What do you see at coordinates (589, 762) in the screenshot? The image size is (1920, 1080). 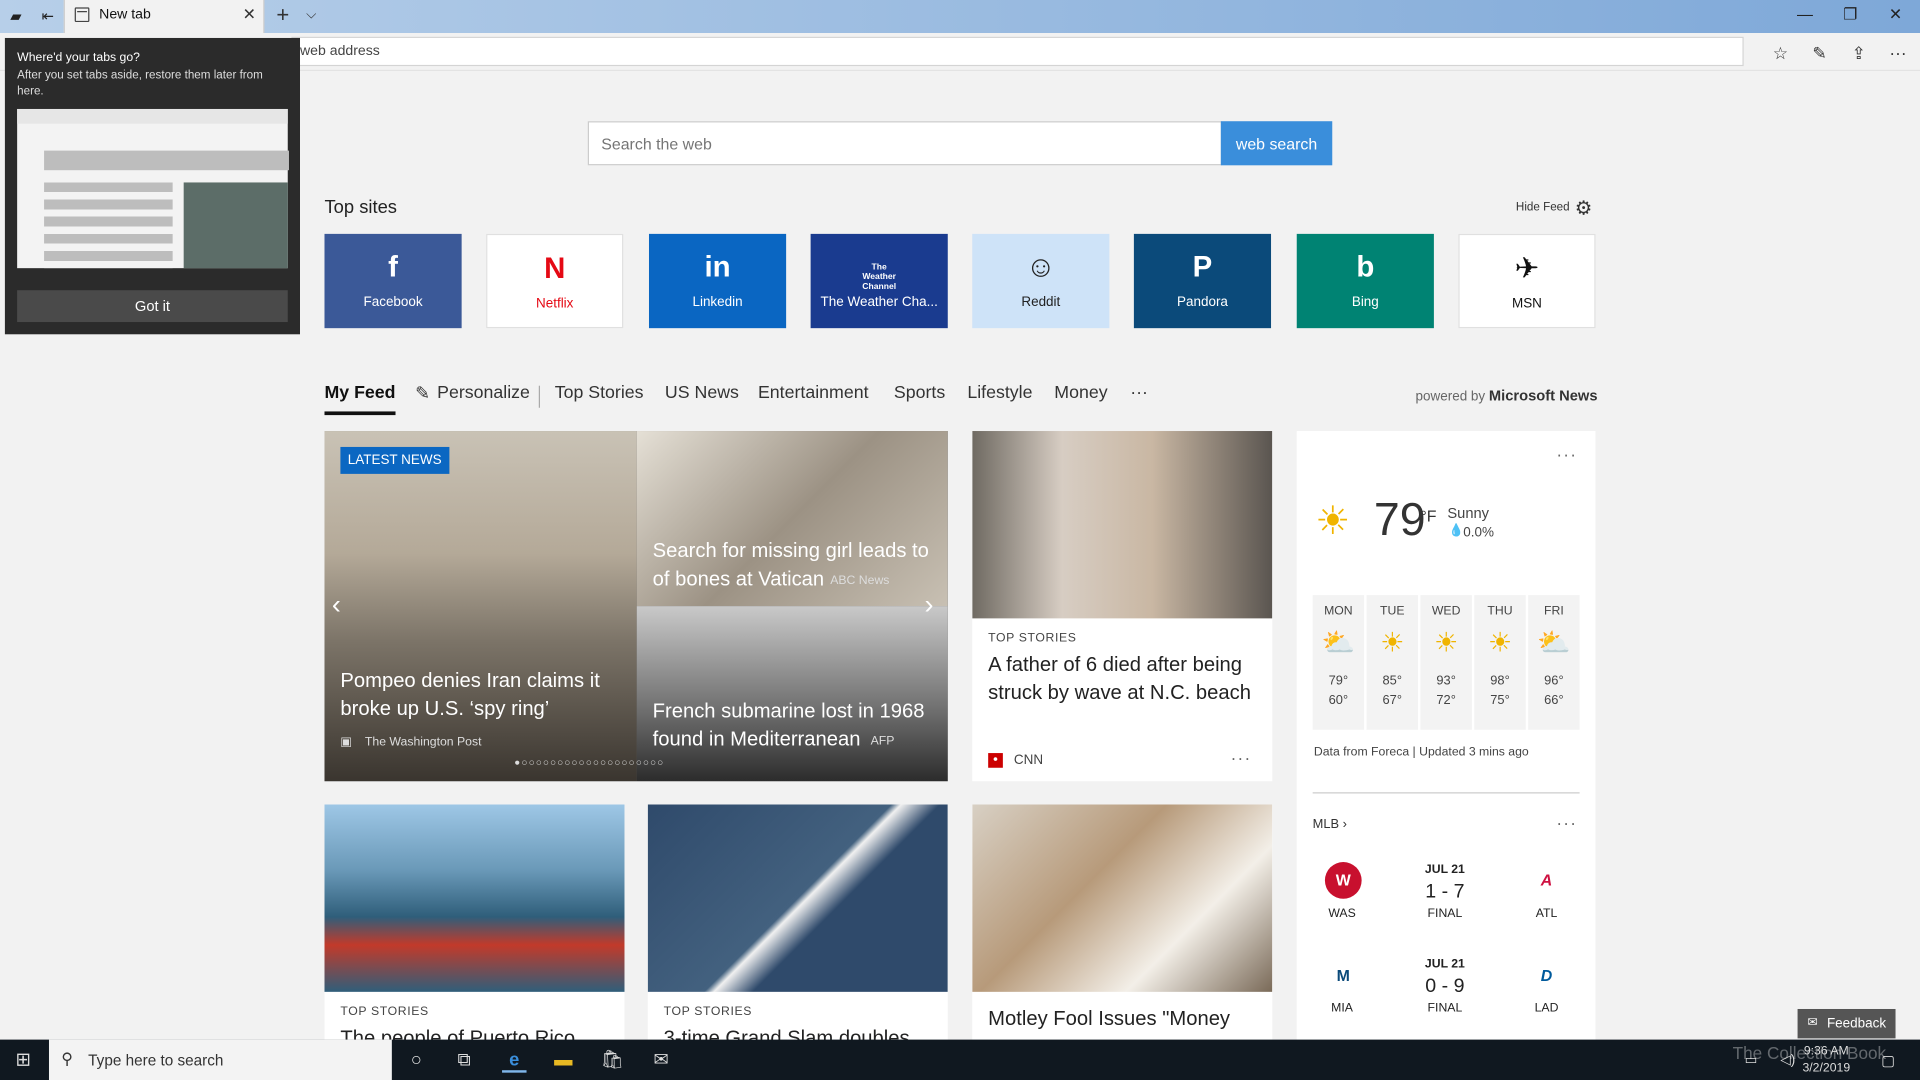 I see `carousel-dots: ●○○○○○○○○○○○○○○○○○○○○` at bounding box center [589, 762].